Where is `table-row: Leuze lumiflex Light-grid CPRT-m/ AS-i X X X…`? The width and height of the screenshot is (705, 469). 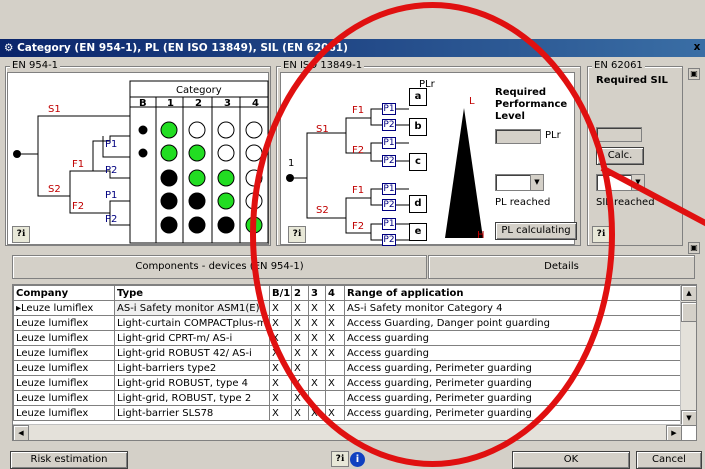 table-row: Leuze lumiflex Light-grid CPRT-m/ AS-i X X X… is located at coordinates (348, 338).